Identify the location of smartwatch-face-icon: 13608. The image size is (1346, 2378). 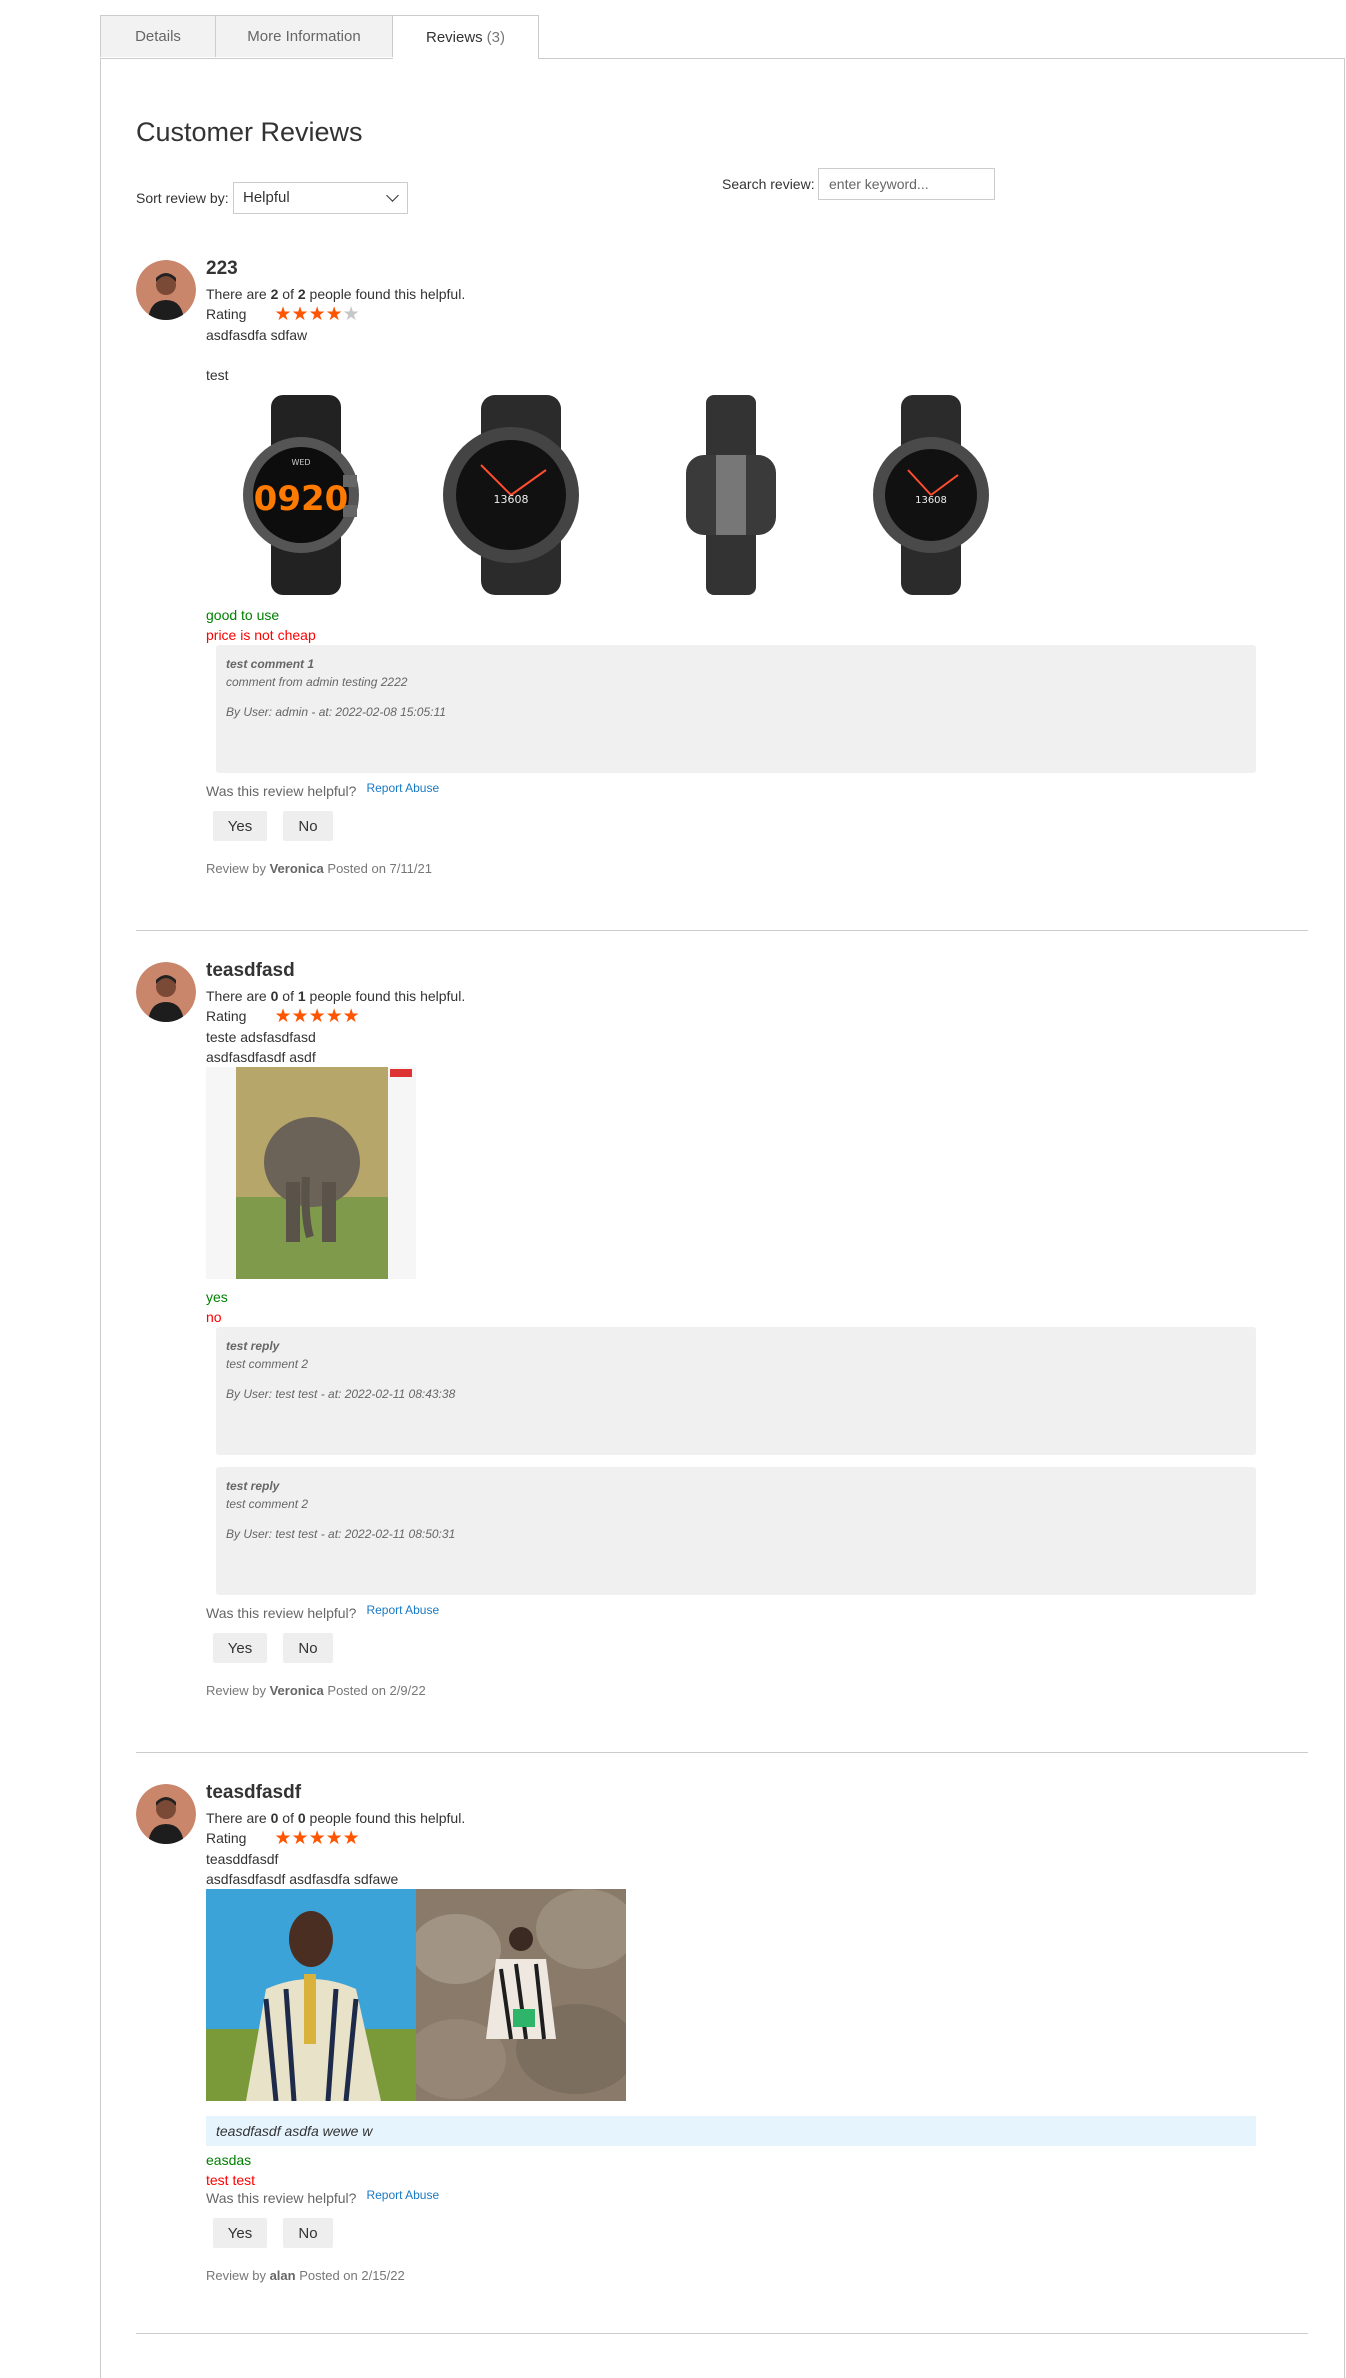
(931, 495).